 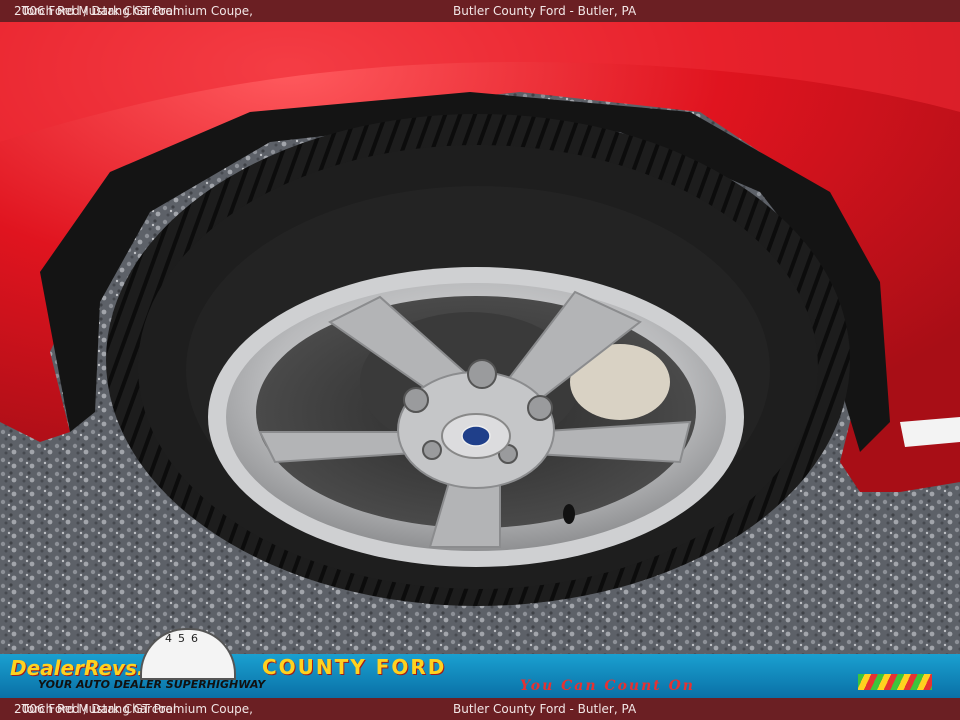 I want to click on caption-dealer: Butler County Ford - Butler, PA, so click(x=545, y=11).